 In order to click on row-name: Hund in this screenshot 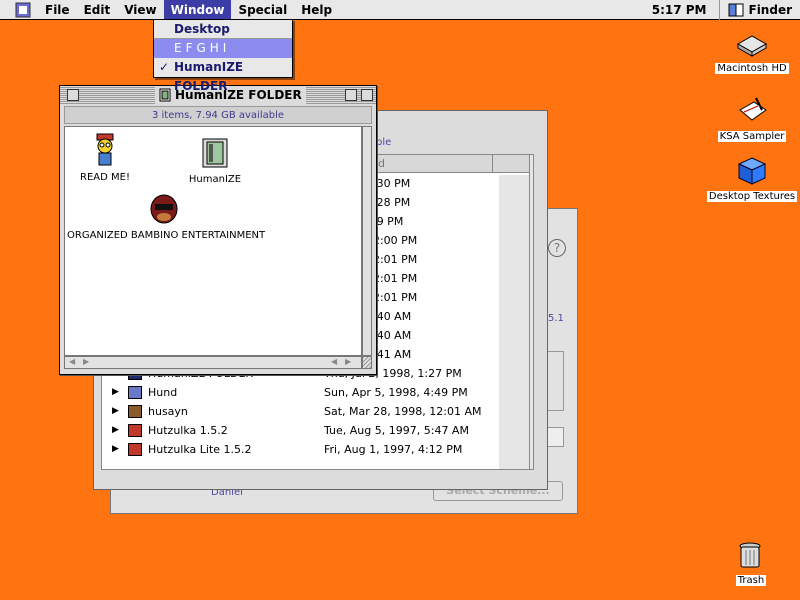, I will do `click(163, 392)`.